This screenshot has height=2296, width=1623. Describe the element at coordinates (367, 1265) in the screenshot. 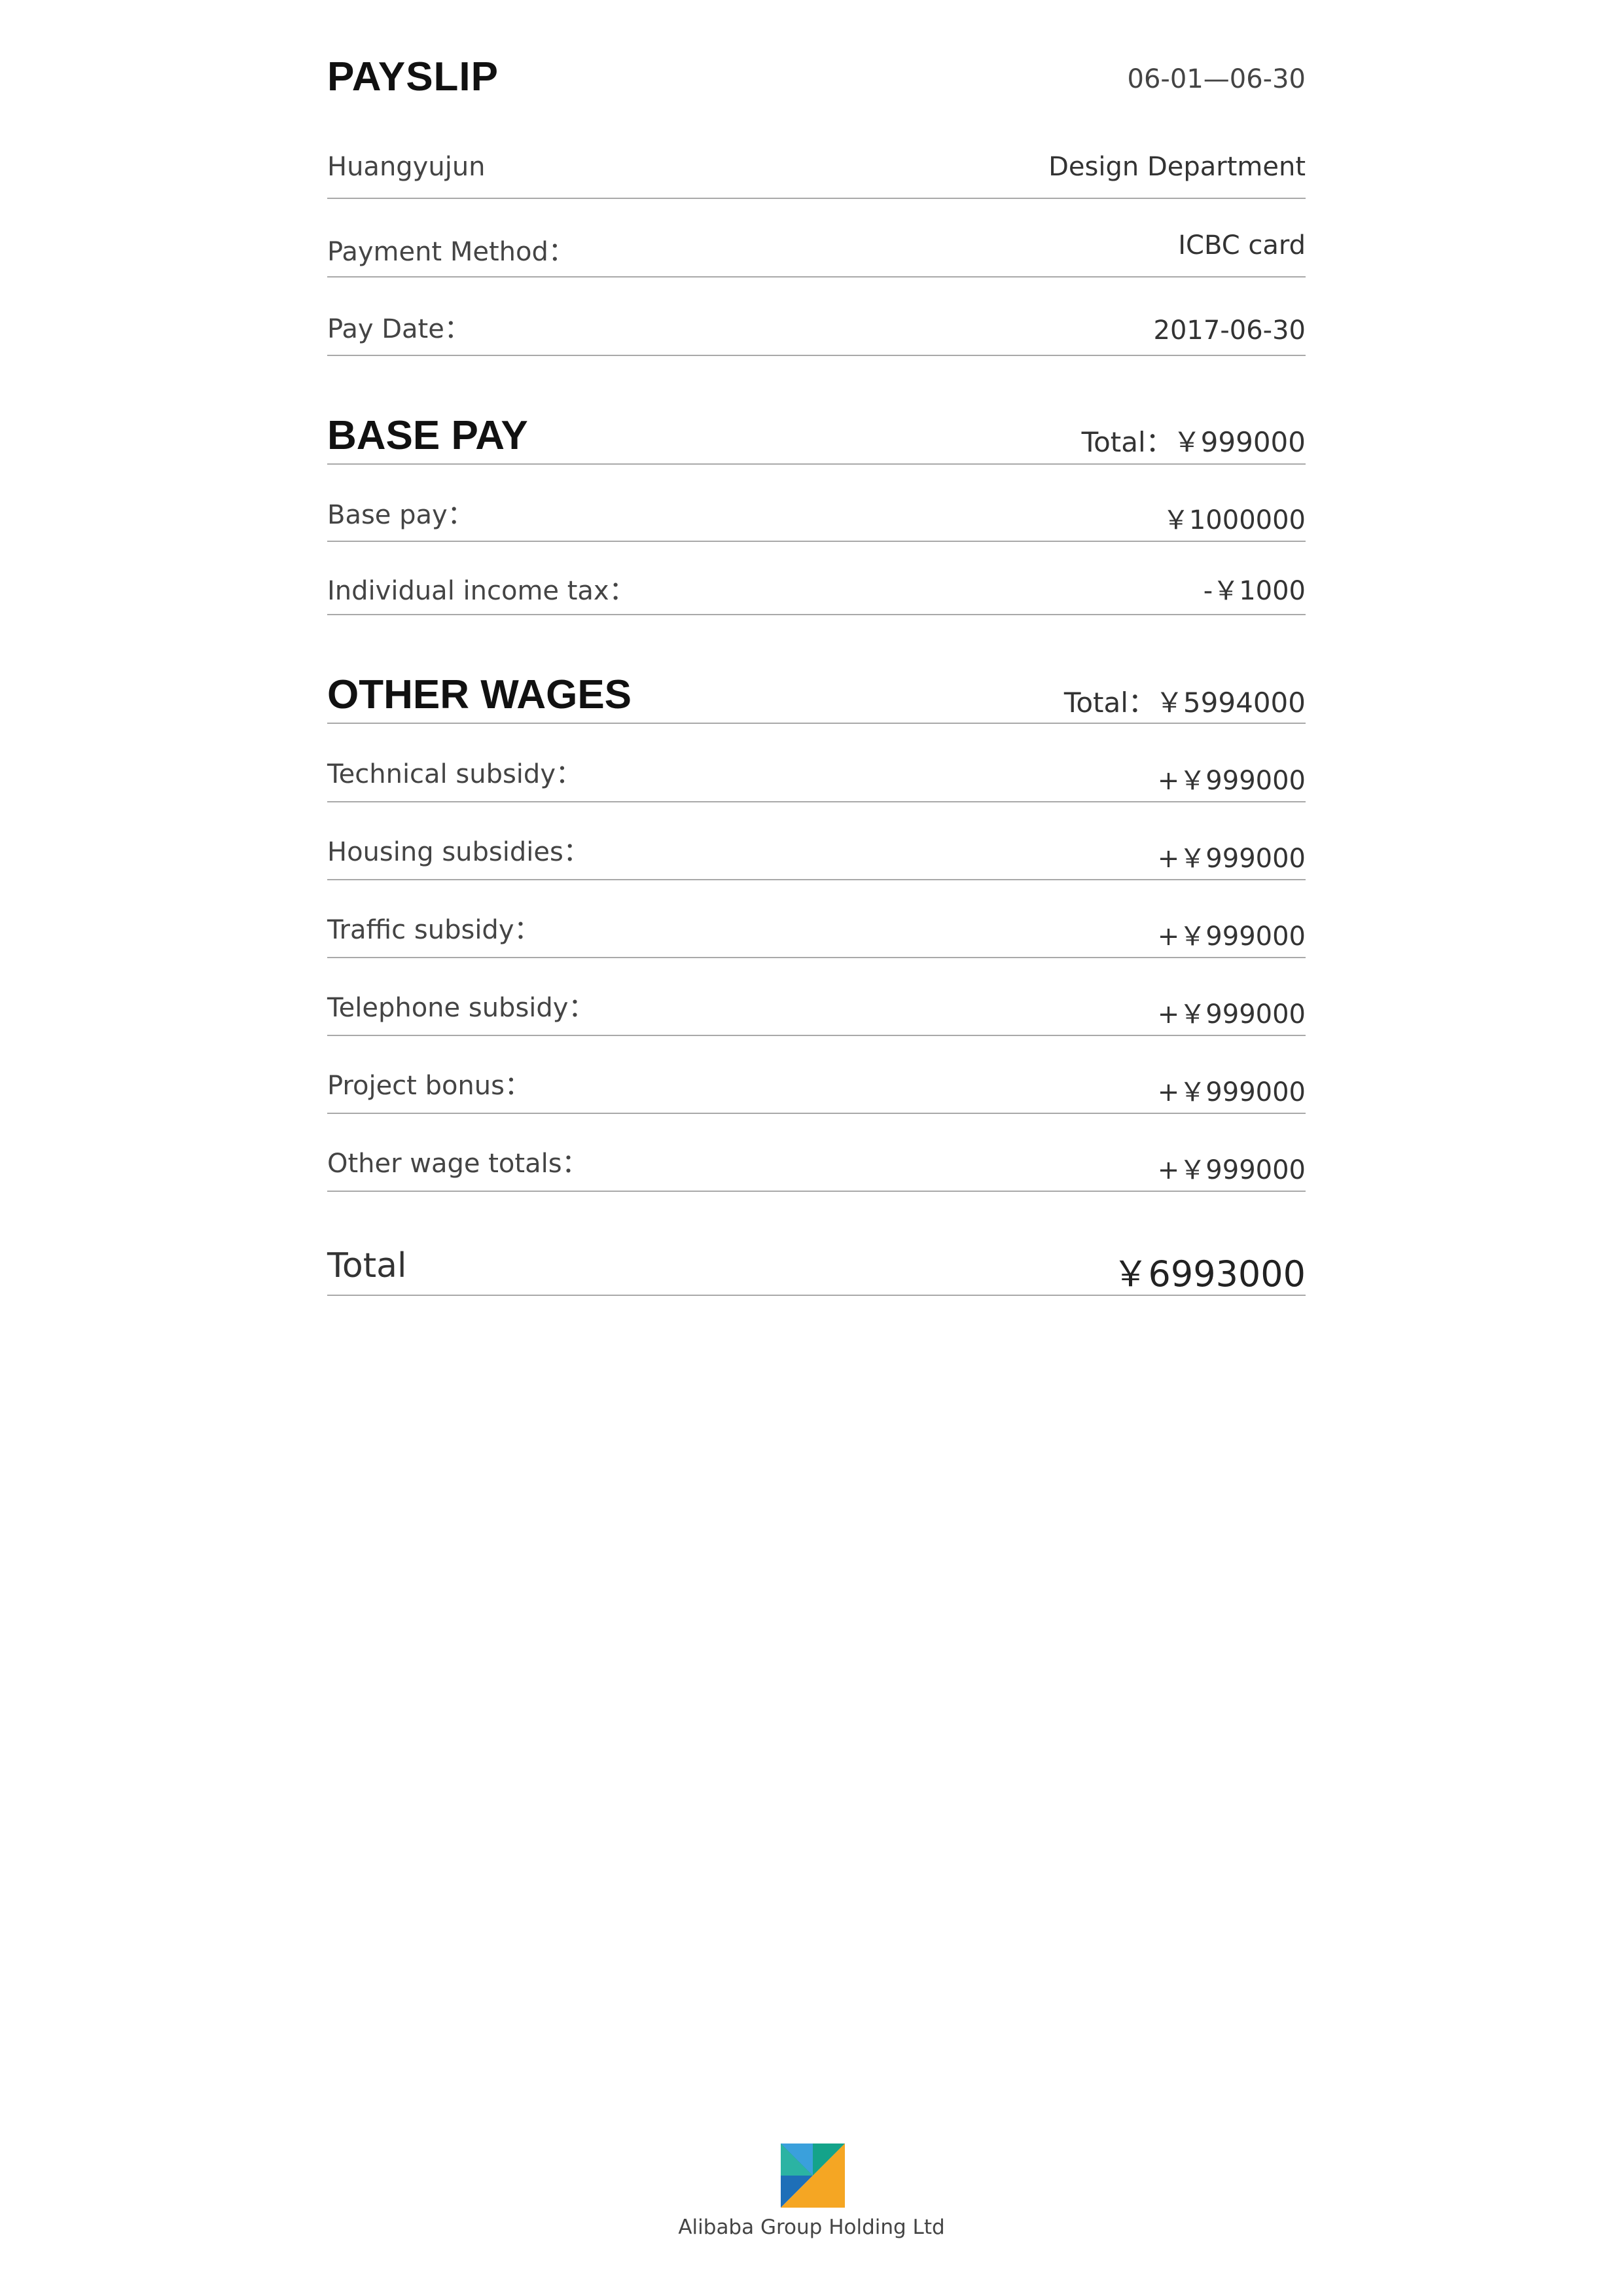

I see `grand-total-label: Total` at that location.